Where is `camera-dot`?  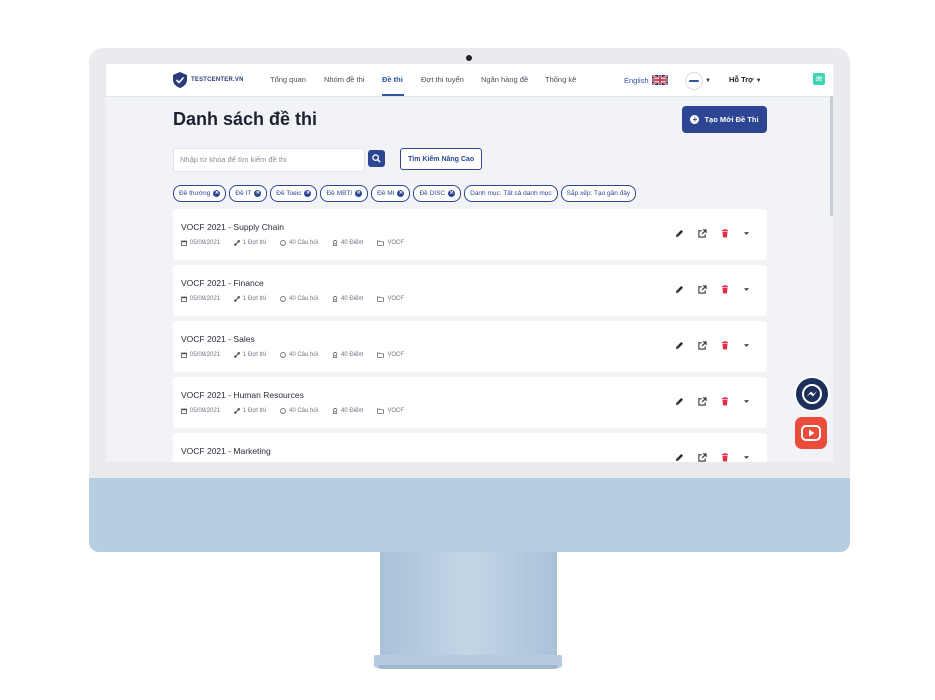
camera-dot is located at coordinates (469, 58).